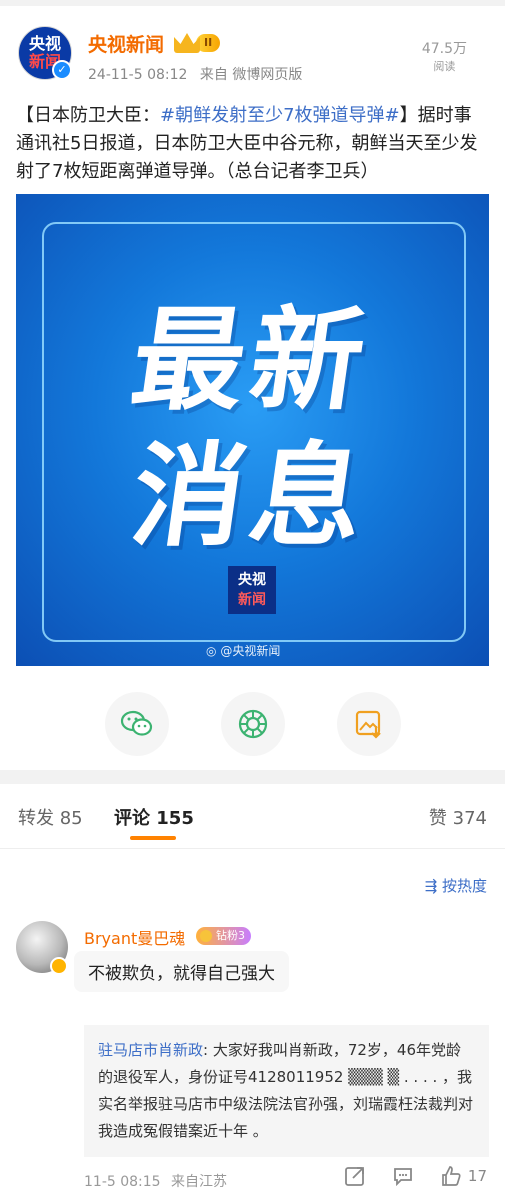 Image resolution: width=505 pixels, height=1200 pixels. I want to click on commenter-name: Bryant曼巴魂, so click(134, 937).